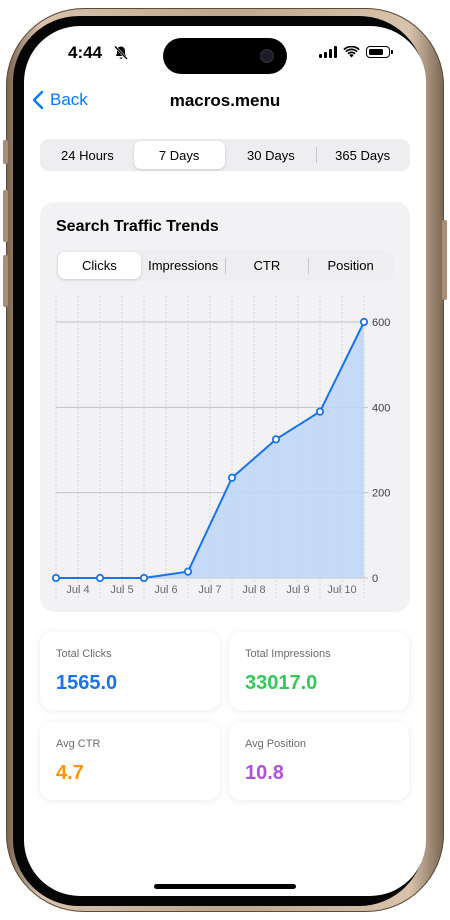  Describe the element at coordinates (121, 590) in the screenshot. I see `x-tick-label: Jul 5` at that location.